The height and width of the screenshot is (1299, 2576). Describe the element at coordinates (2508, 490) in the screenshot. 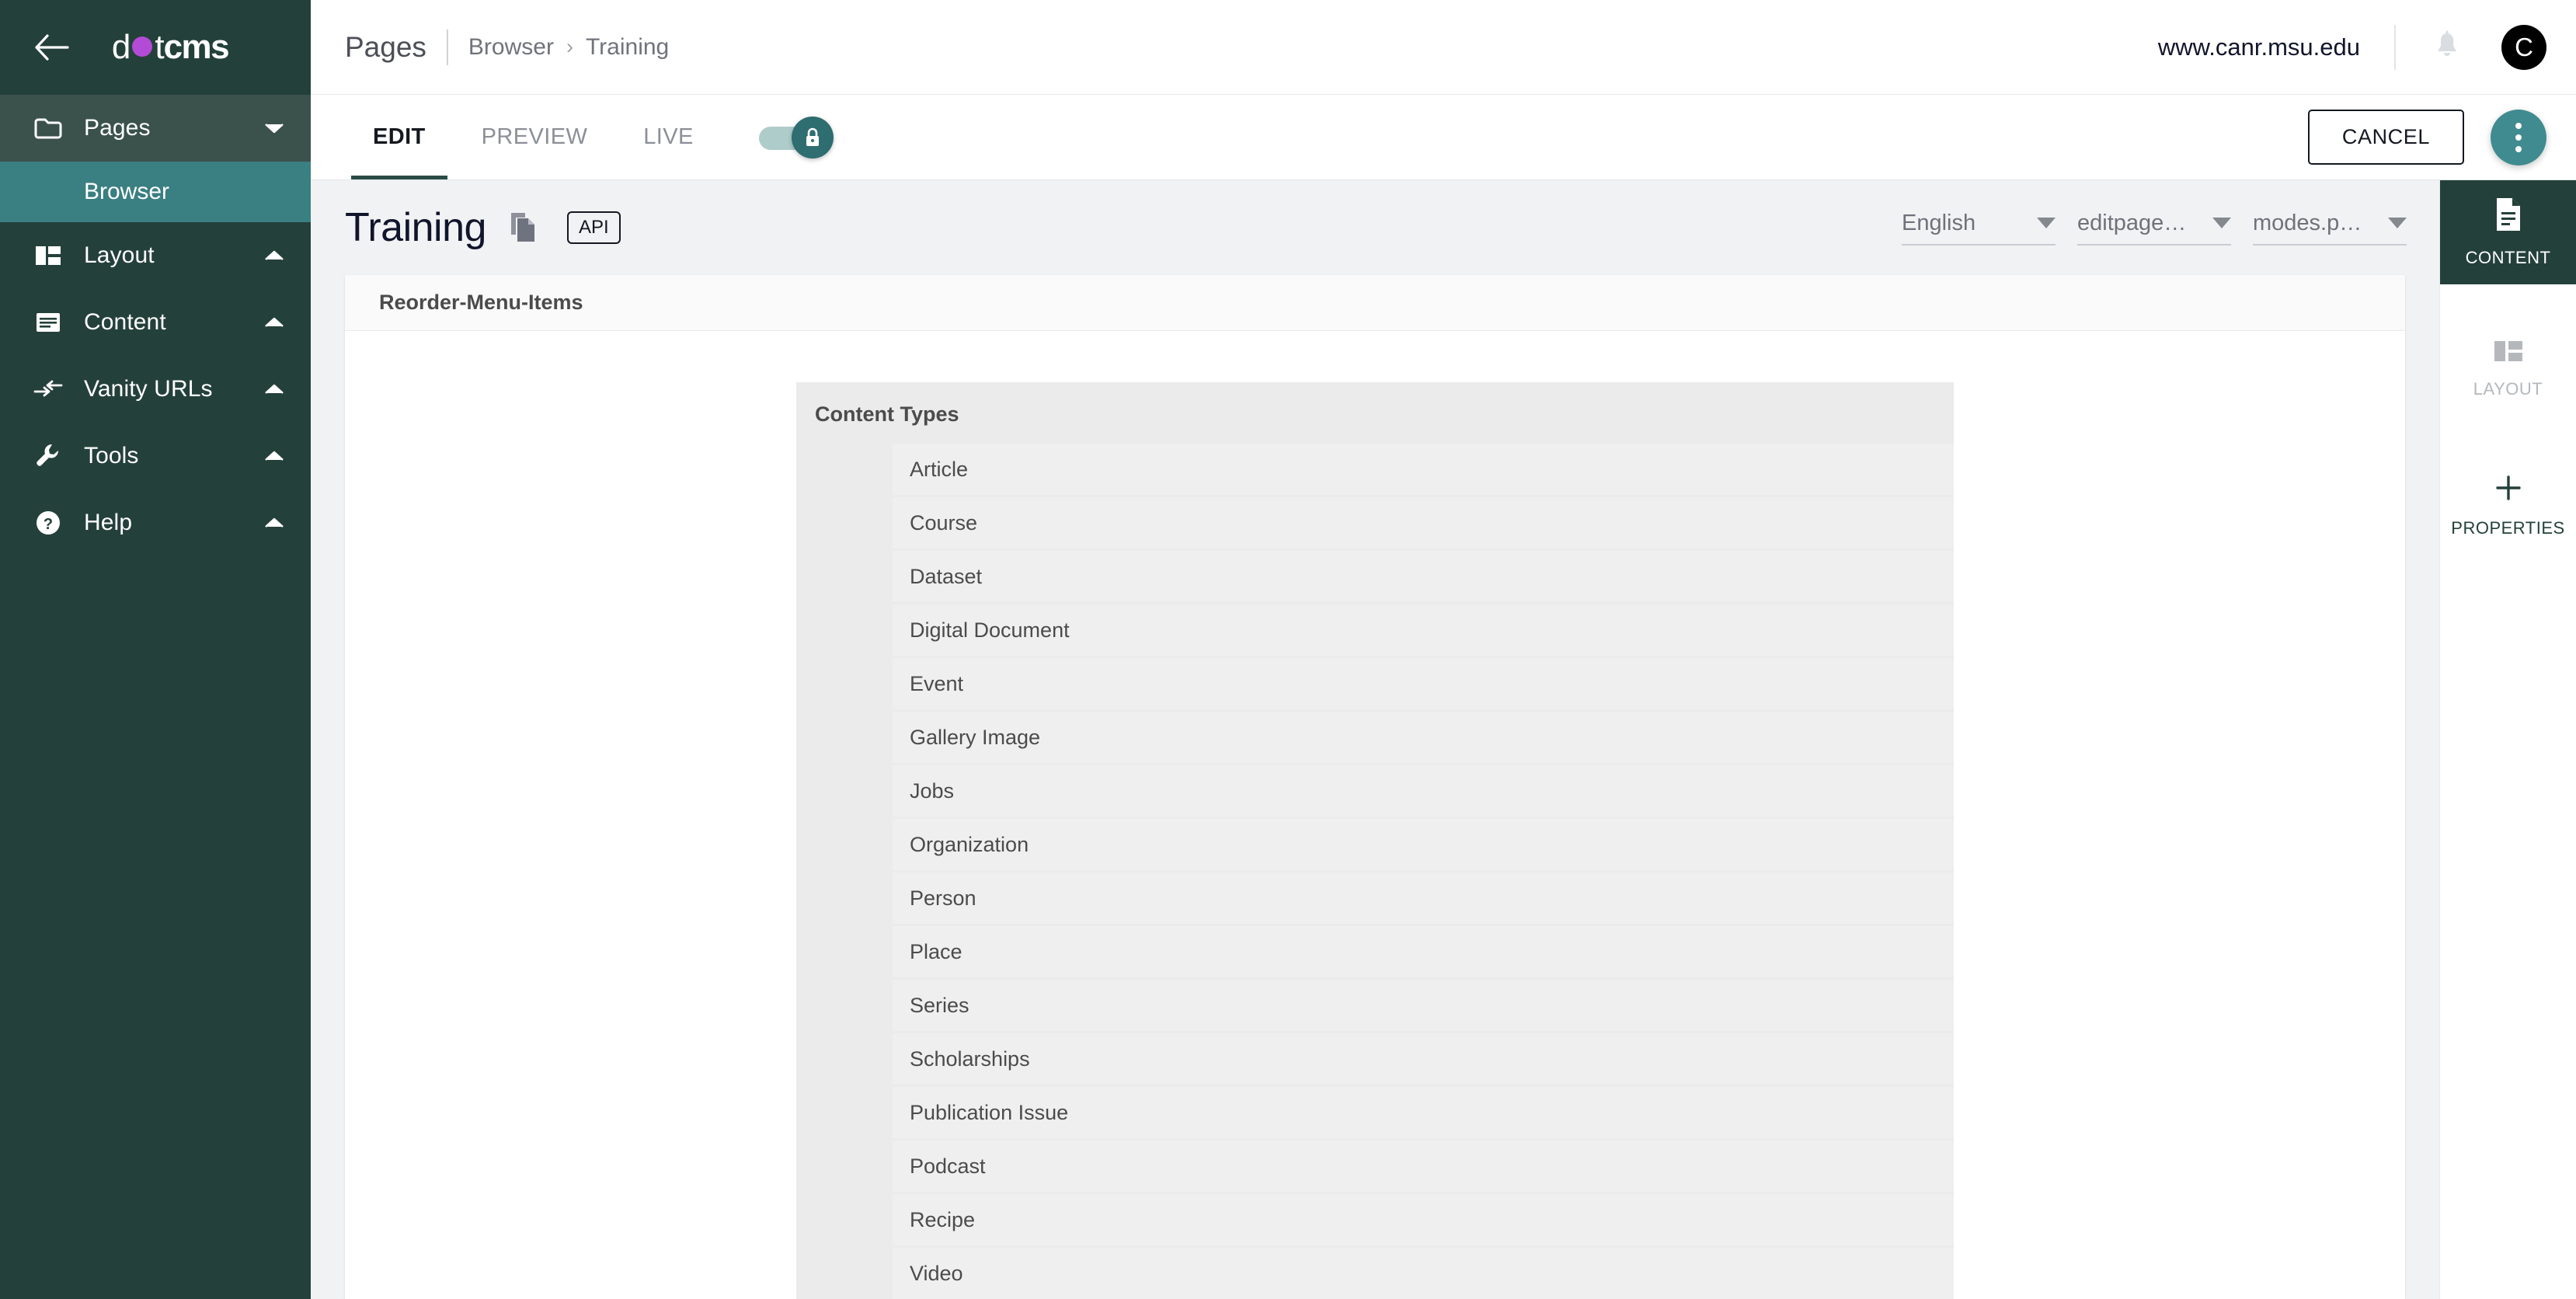

I see `plus-icon` at that location.